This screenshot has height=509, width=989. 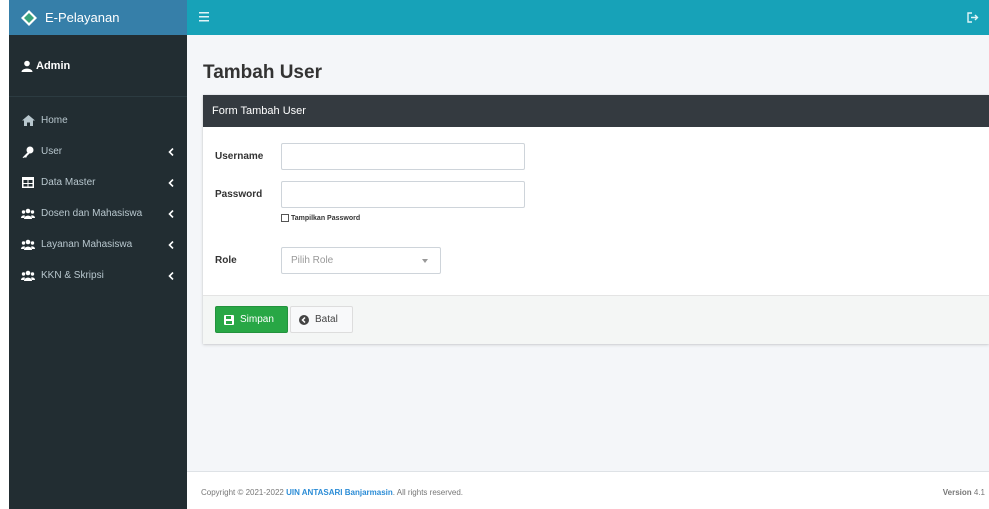 What do you see at coordinates (403, 194) in the screenshot?
I see `password-input` at bounding box center [403, 194].